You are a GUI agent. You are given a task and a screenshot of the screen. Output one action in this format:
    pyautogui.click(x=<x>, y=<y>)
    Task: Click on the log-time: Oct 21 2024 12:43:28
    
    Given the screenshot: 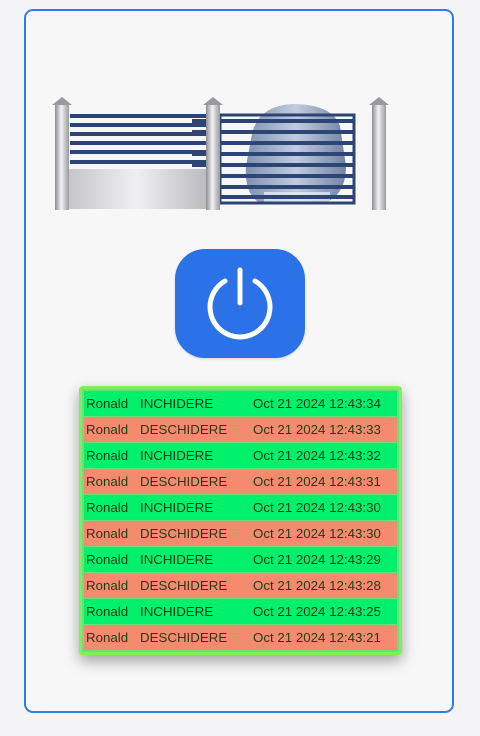 What is the action you would take?
    pyautogui.click(x=317, y=585)
    